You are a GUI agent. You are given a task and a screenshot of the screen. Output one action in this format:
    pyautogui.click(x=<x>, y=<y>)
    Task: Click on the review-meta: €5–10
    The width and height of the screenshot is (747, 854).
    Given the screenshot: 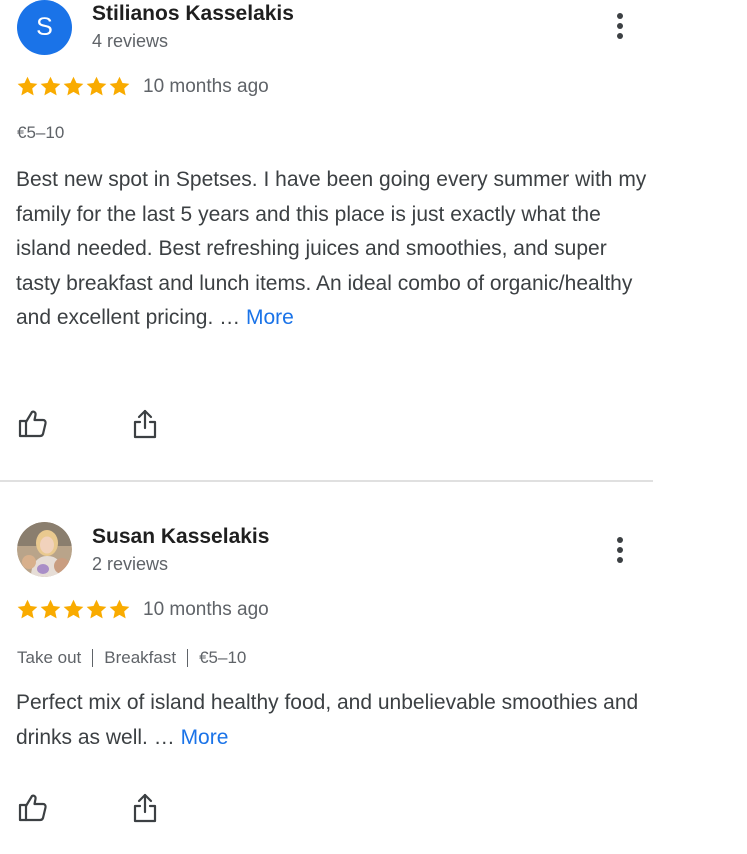 What is the action you would take?
    pyautogui.click(x=40, y=133)
    